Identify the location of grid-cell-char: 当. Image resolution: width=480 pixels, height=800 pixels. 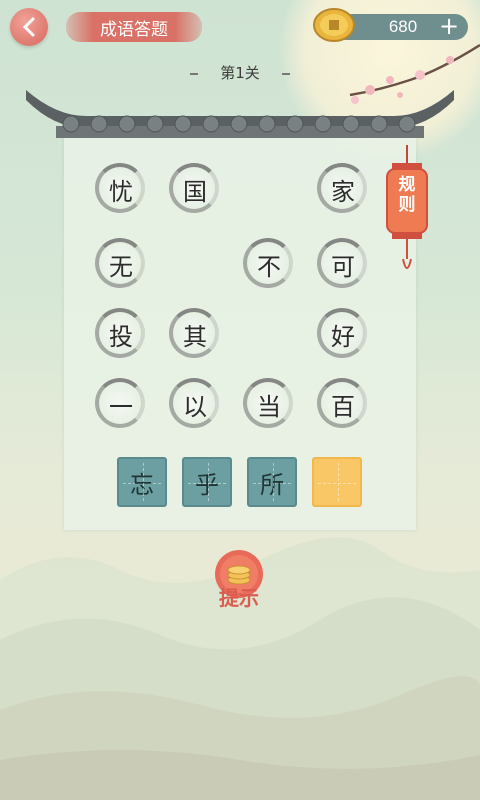
(269, 406).